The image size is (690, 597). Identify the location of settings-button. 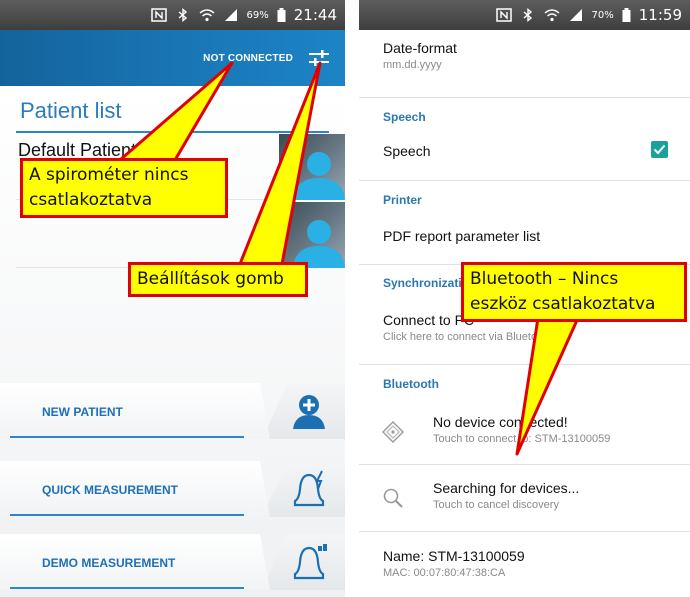
(319, 58).